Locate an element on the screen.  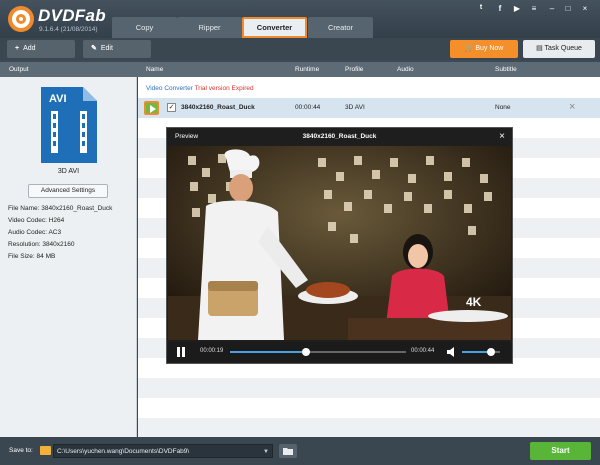
col-runtime: Runtime is located at coordinates (307, 69).